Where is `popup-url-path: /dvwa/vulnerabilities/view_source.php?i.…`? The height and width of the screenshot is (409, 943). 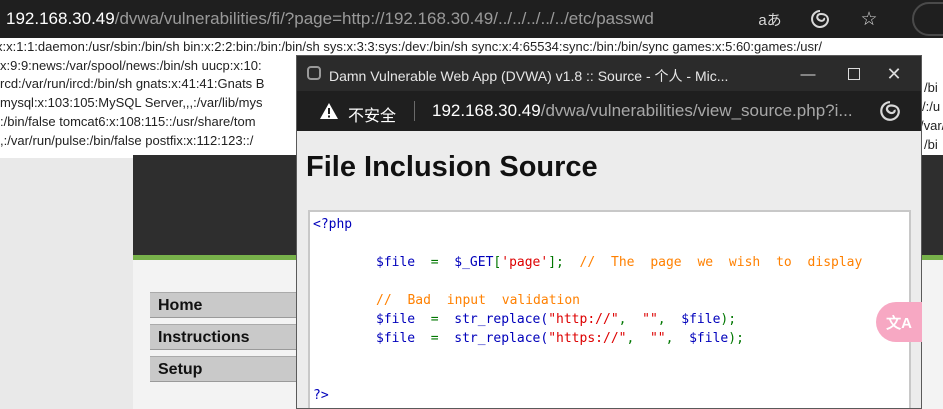 popup-url-path: /dvwa/vulnerabilities/view_source.php?i.… is located at coordinates (696, 110).